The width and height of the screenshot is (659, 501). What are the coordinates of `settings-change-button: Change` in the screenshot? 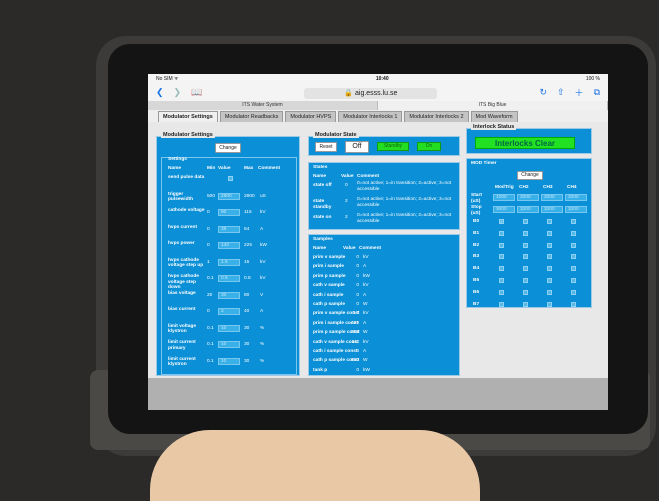 It's located at (228, 148).